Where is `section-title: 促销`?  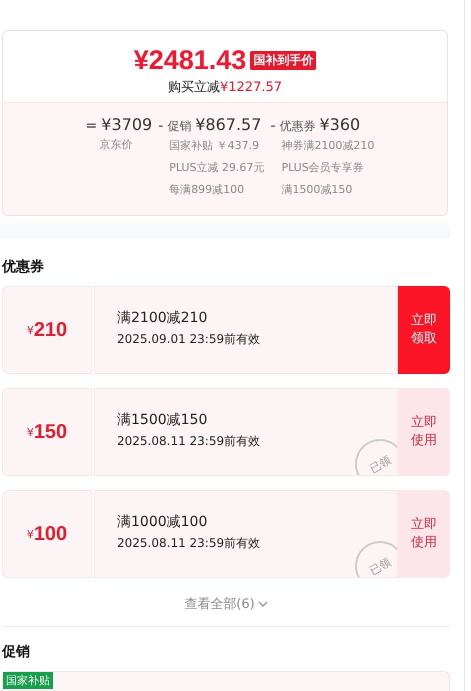 section-title: 促销 is located at coordinates (16, 652).